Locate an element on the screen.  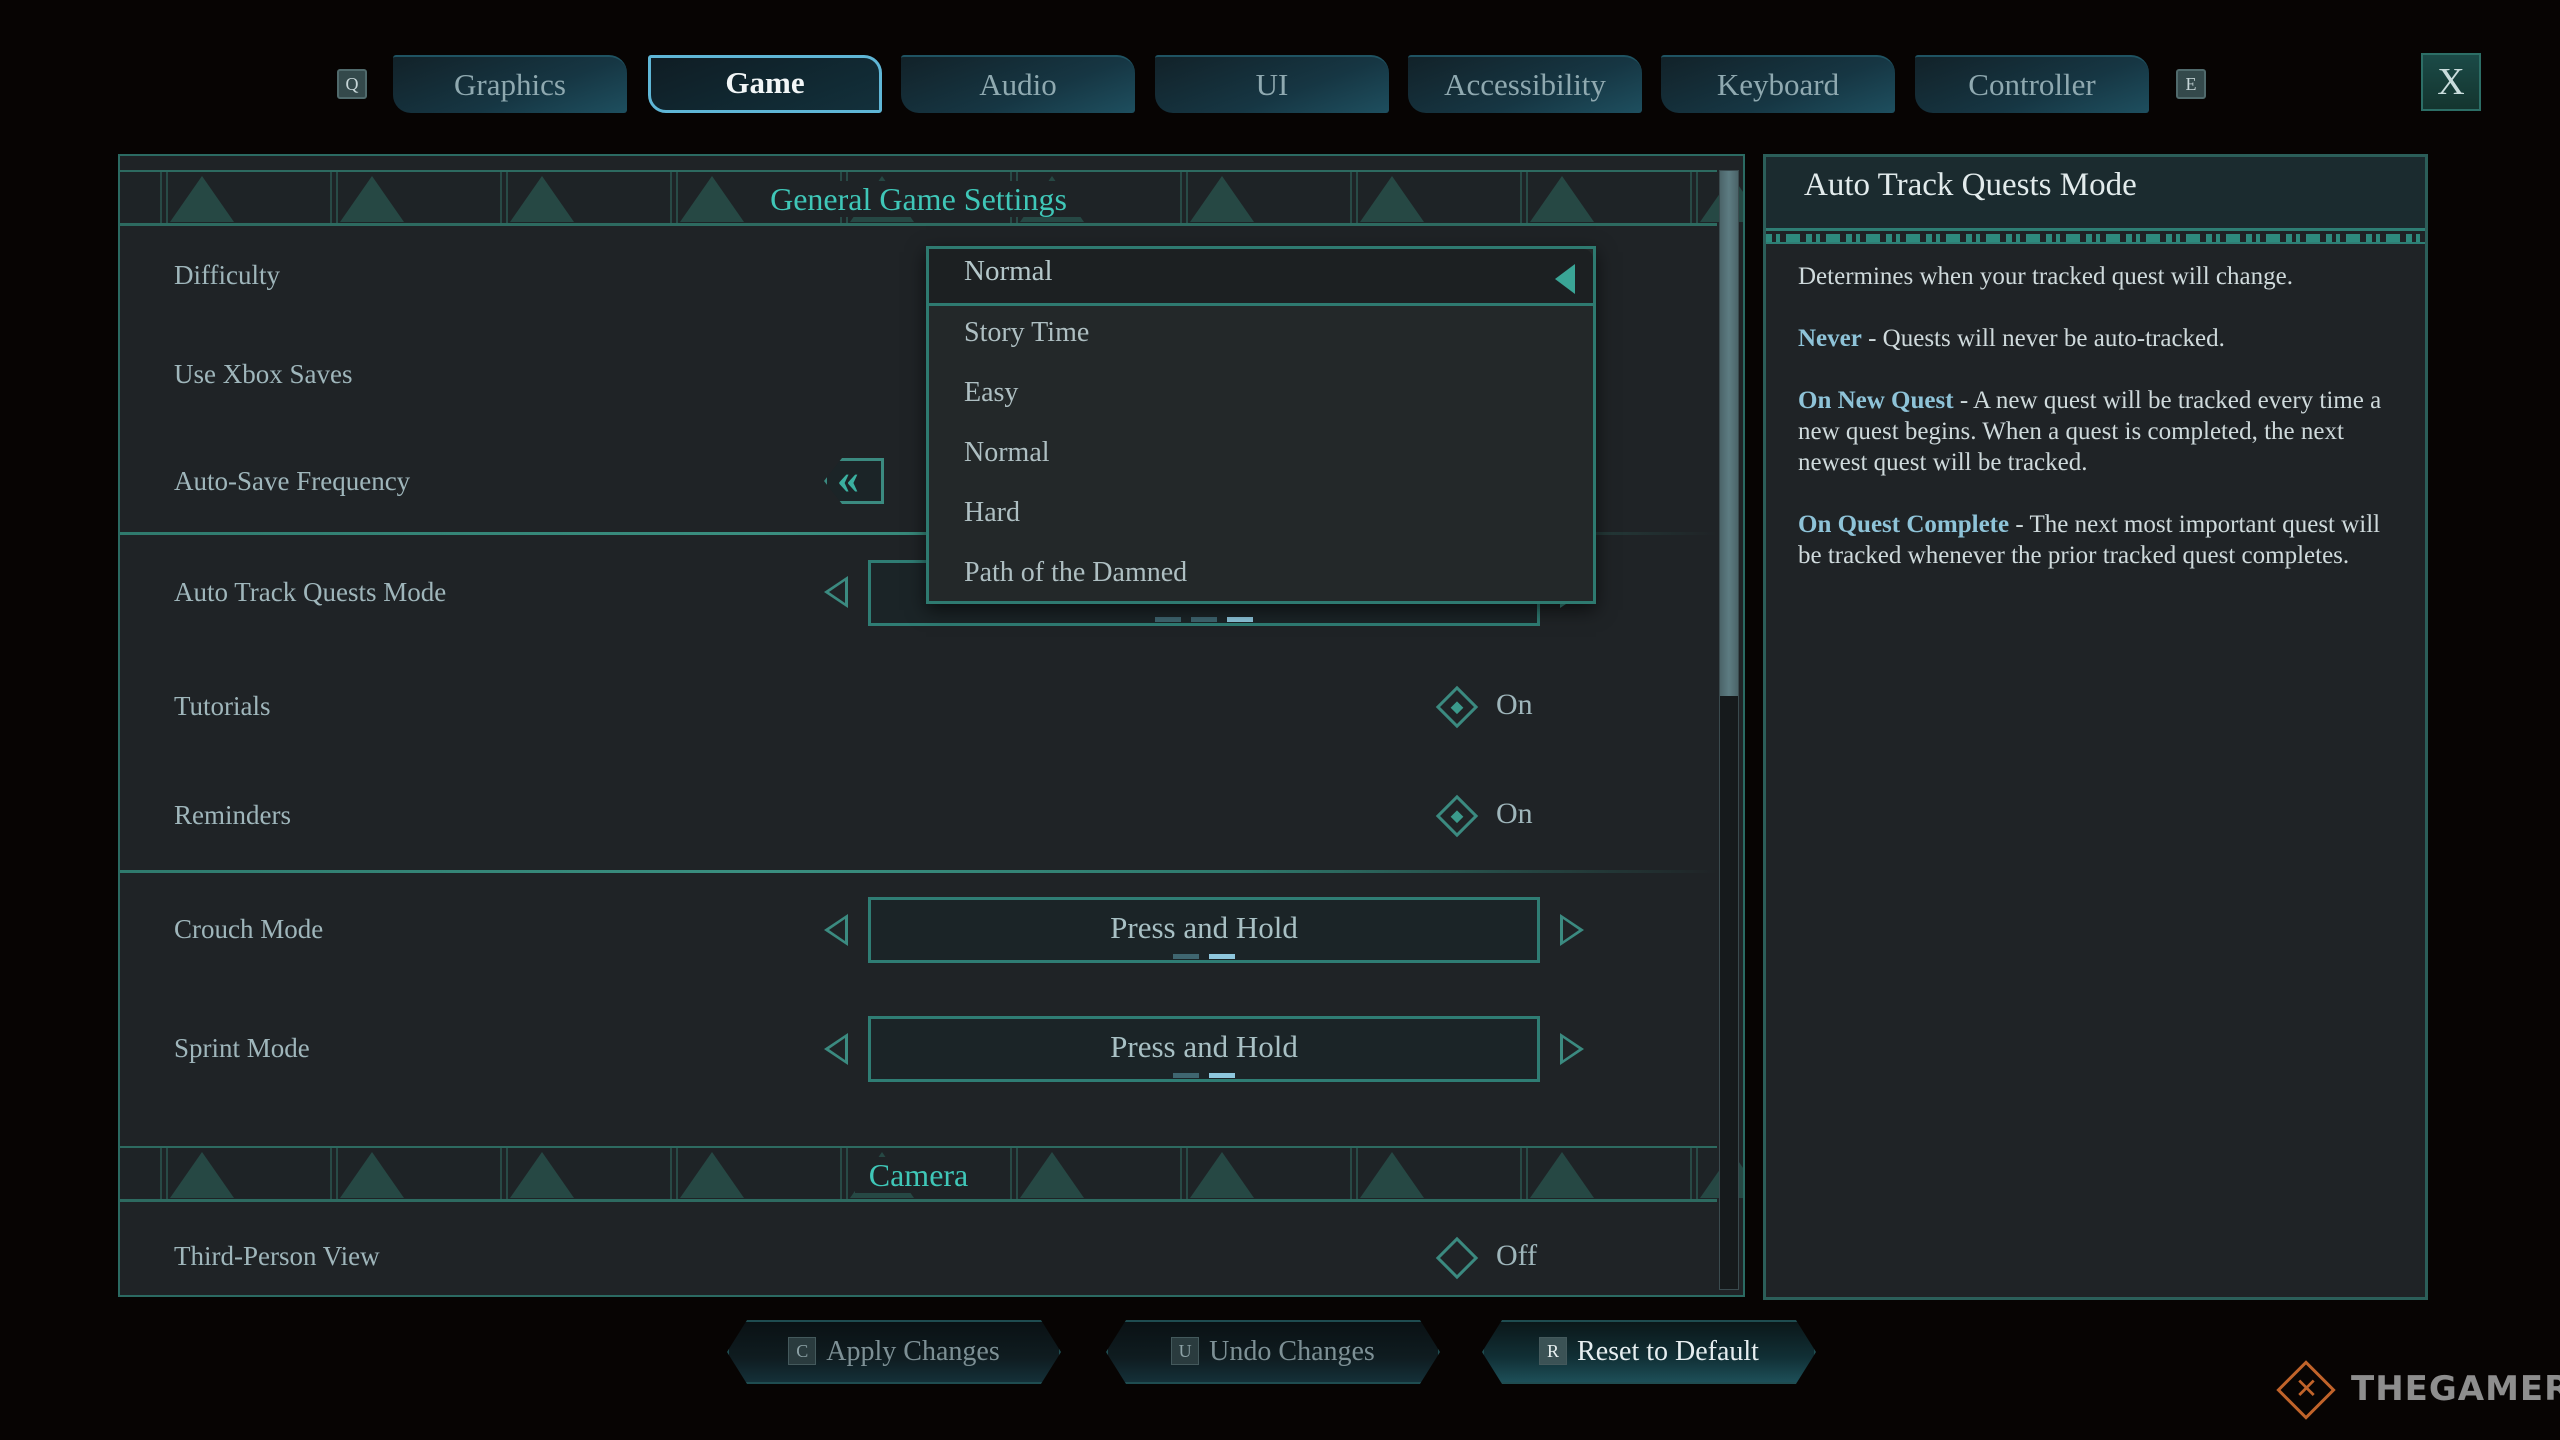
tutorials-value: On is located at coordinates (1514, 704).